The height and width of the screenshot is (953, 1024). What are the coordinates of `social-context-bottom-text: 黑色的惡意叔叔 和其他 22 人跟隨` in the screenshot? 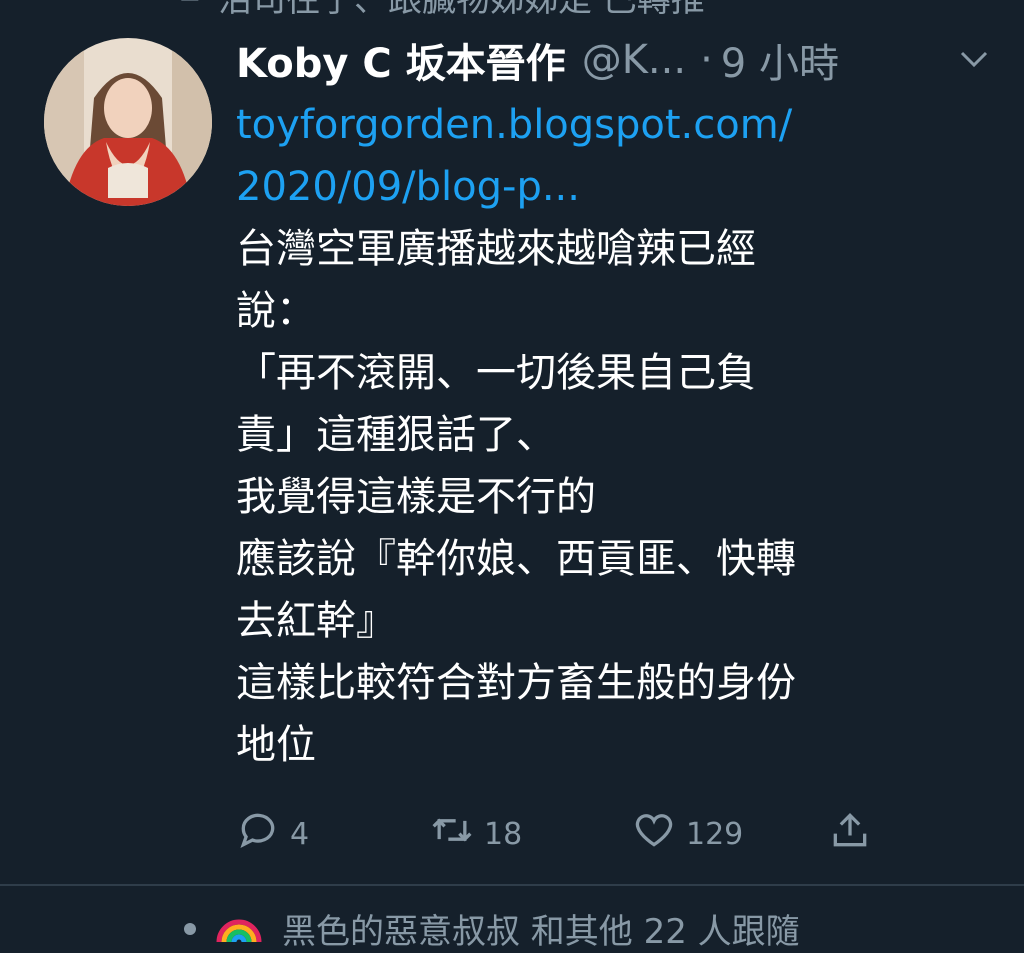 It's located at (541, 932).